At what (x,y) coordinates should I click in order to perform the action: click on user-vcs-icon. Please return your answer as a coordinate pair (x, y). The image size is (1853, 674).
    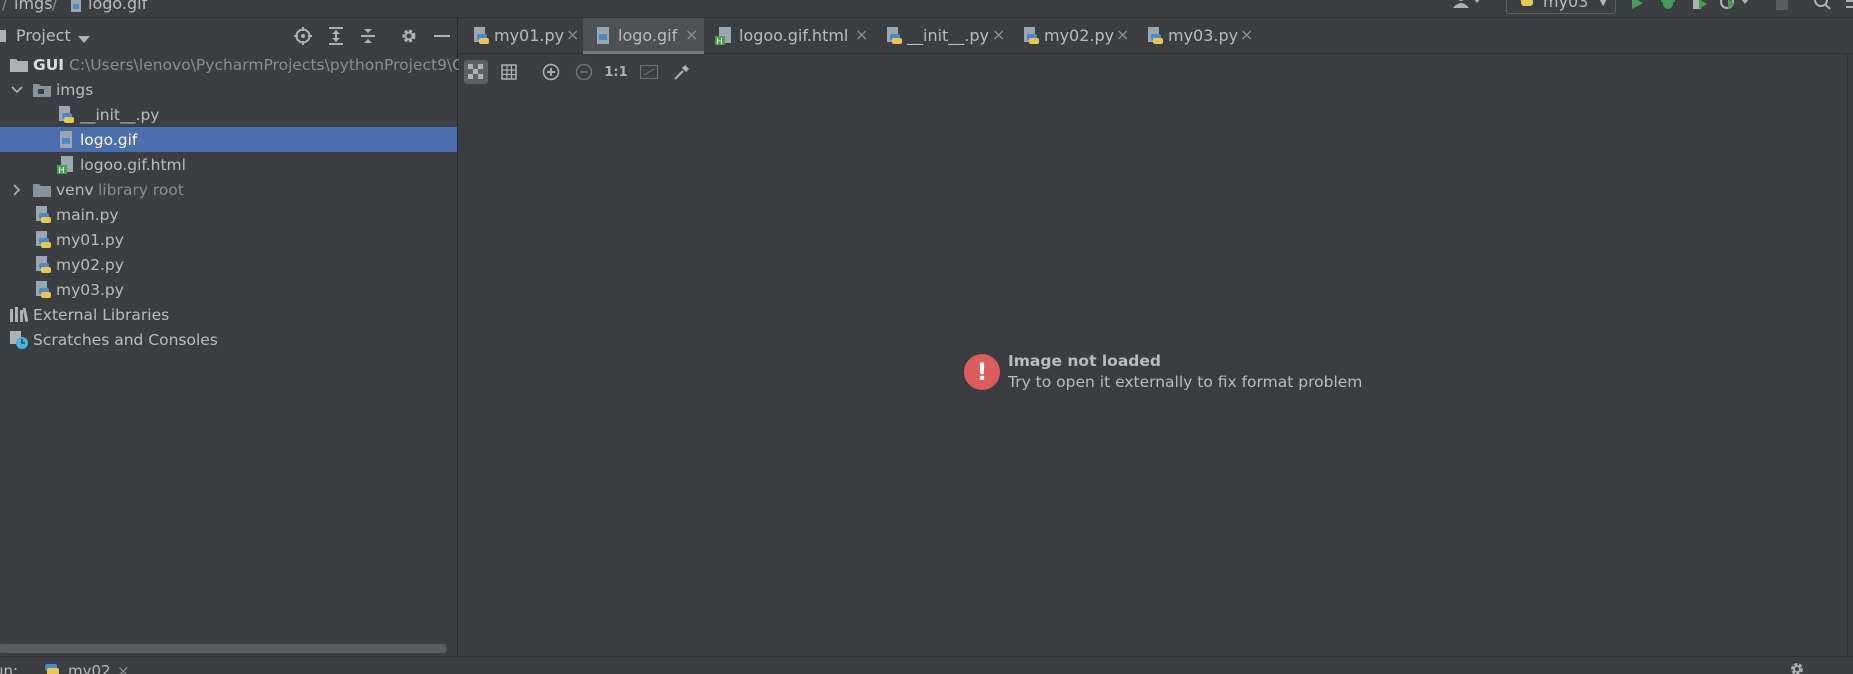
    Looking at the image, I should click on (1467, 6).